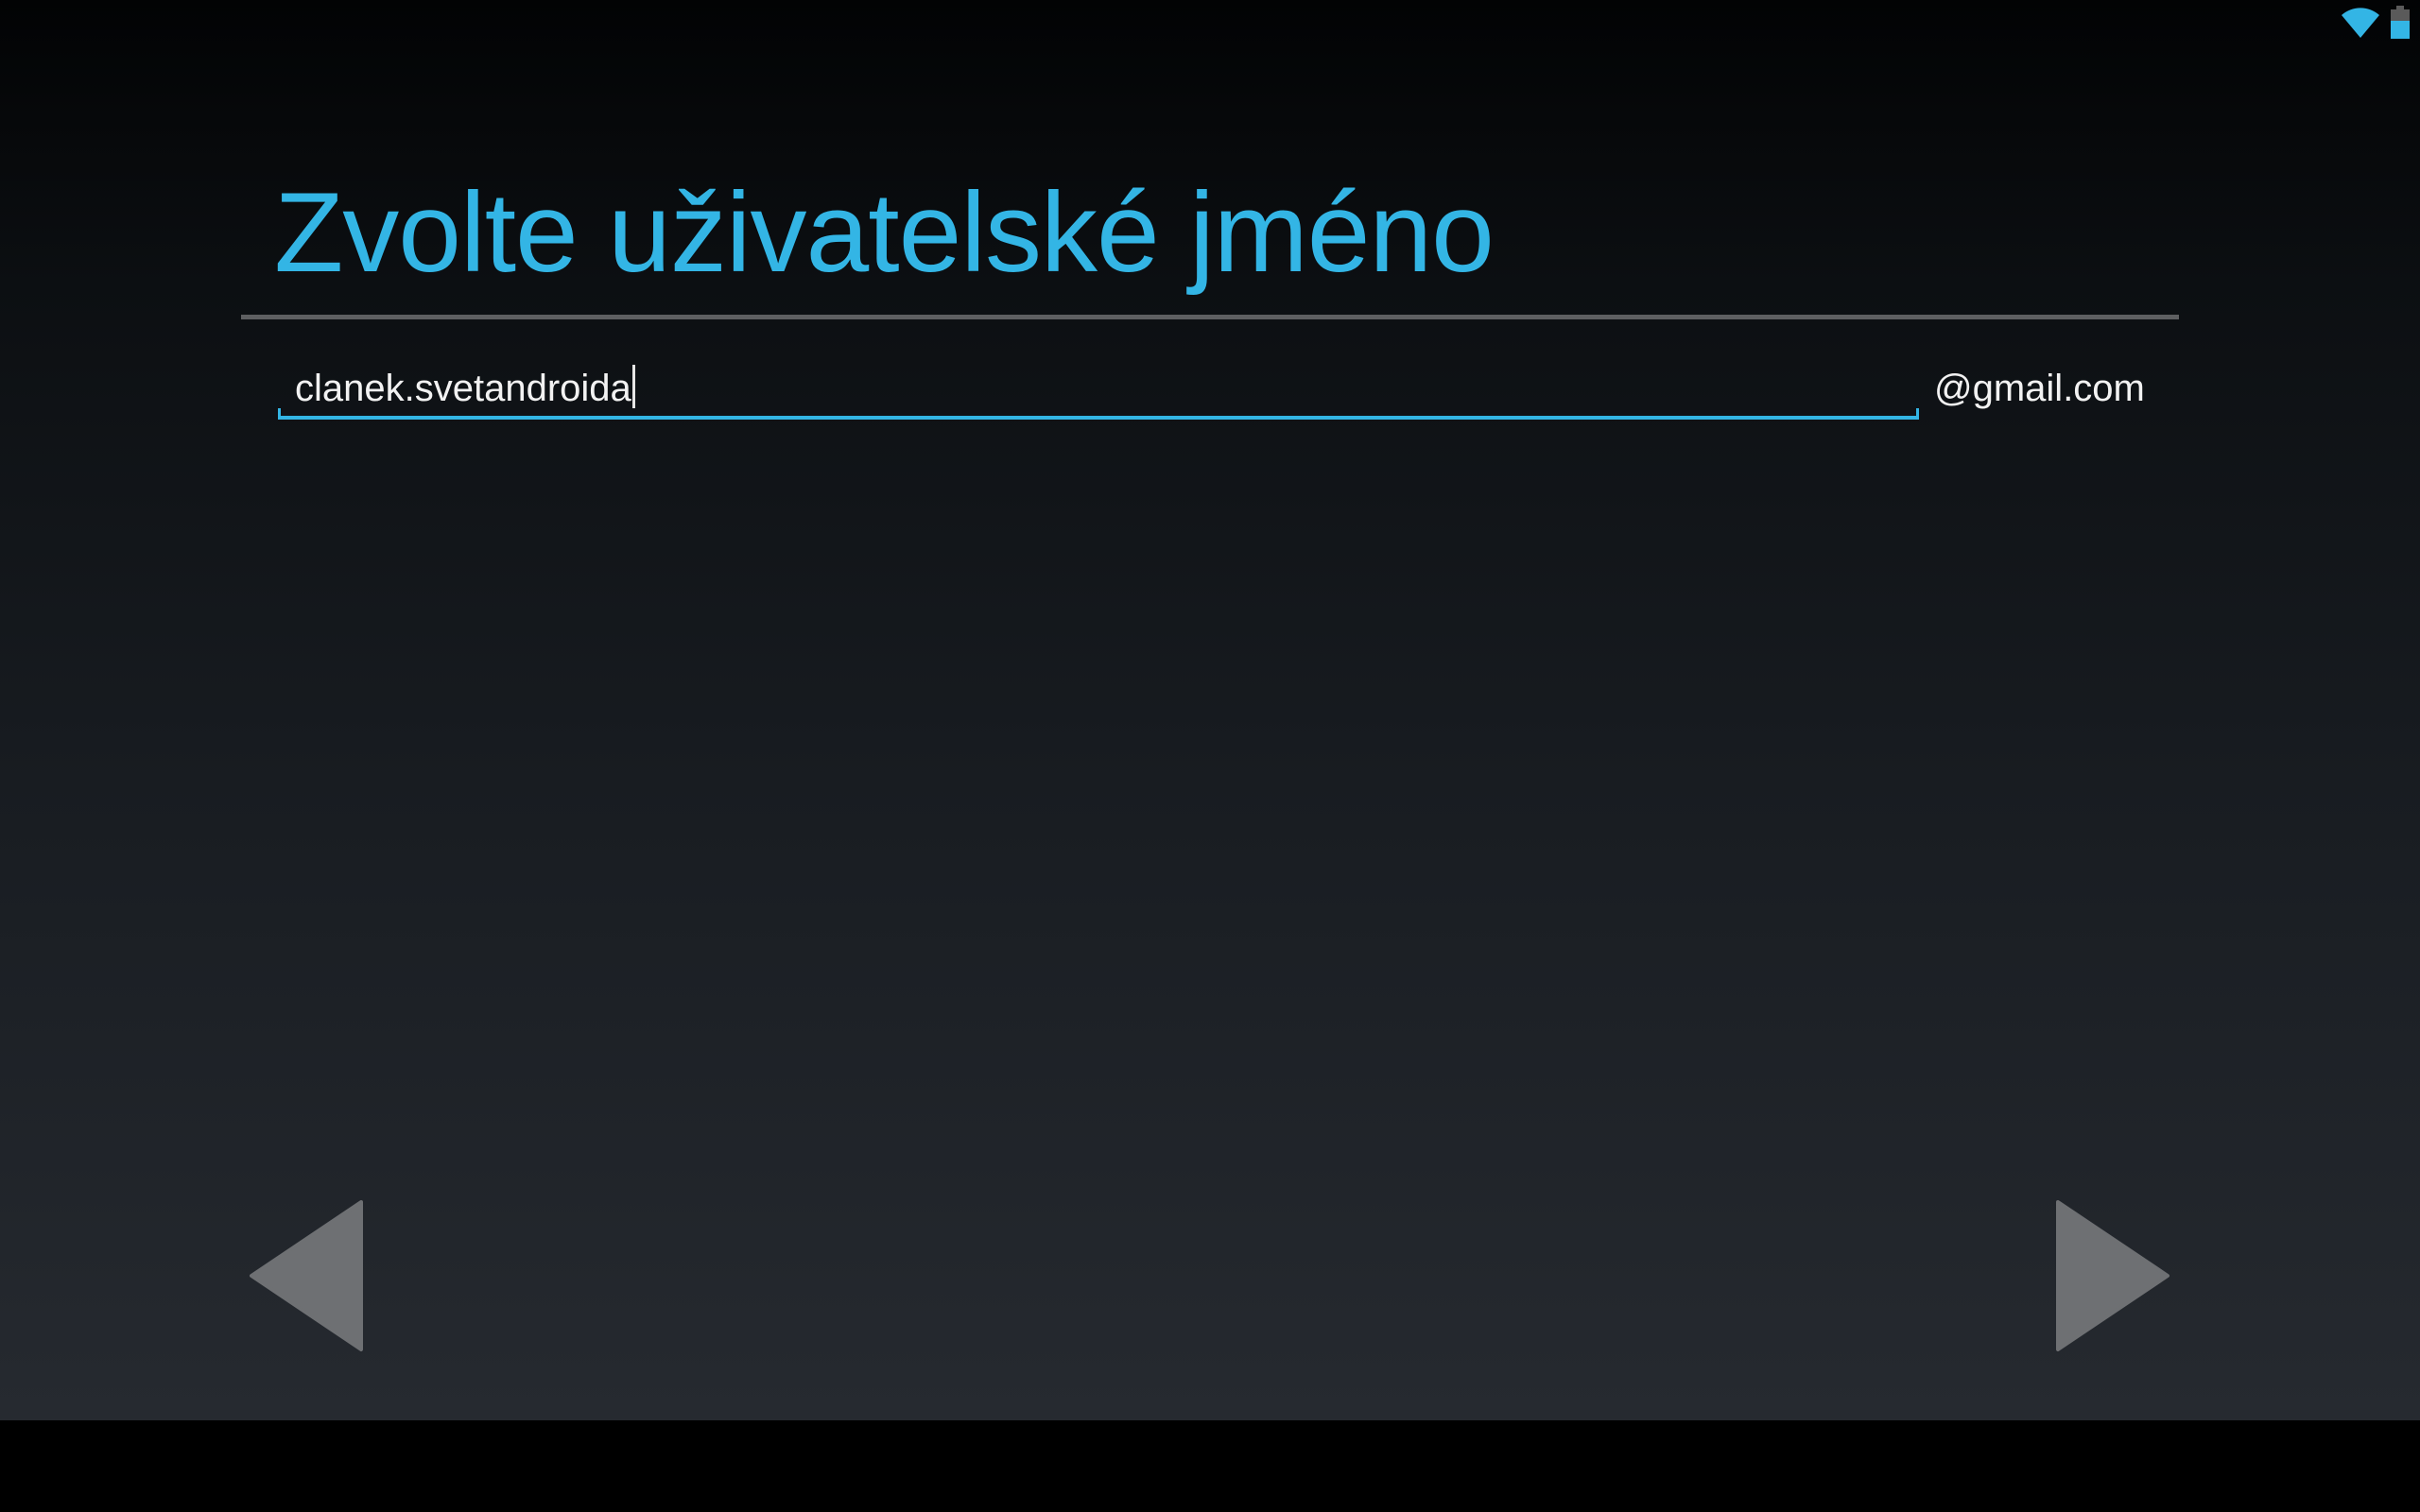  I want to click on next-button, so click(2110, 1275).